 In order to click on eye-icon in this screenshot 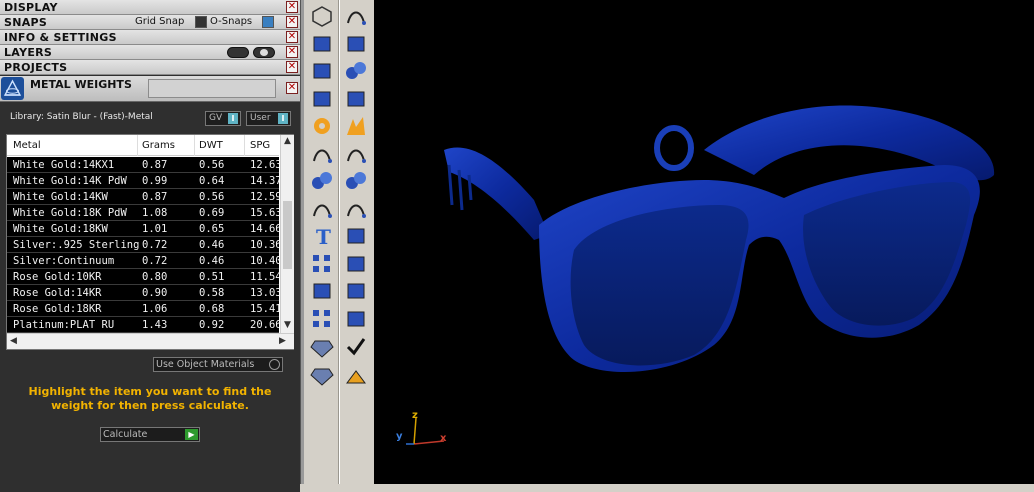, I will do `click(264, 52)`.